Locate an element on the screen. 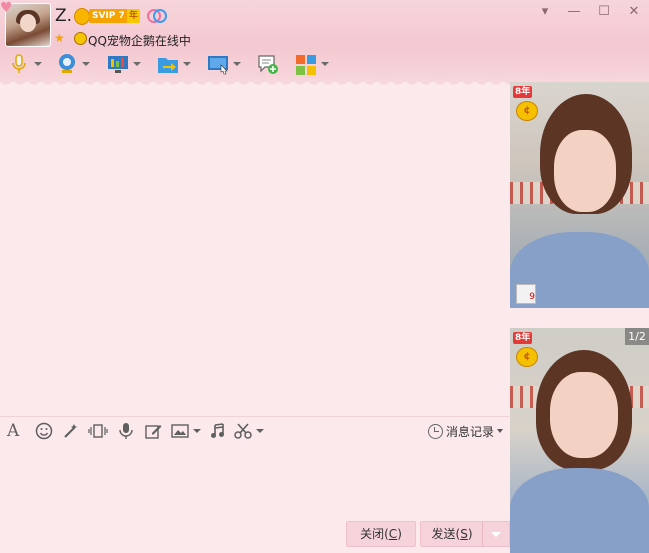  year-badge: 年 is located at coordinates (134, 16).